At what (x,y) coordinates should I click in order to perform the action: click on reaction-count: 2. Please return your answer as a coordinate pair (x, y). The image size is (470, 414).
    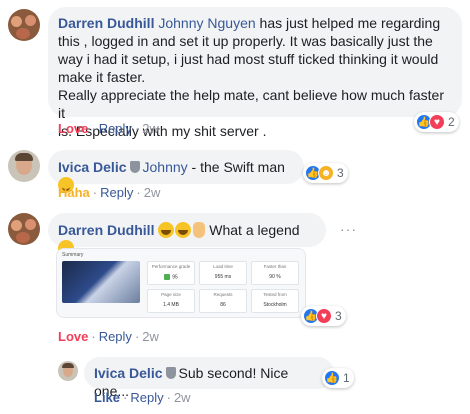
    Looking at the image, I should click on (451, 122).